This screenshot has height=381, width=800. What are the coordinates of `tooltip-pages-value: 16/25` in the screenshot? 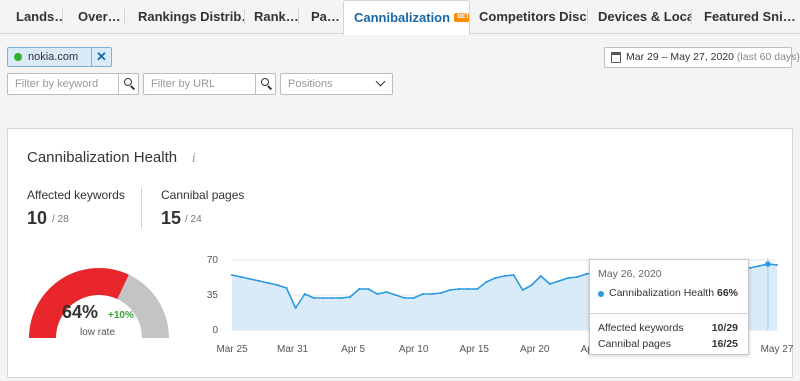 It's located at (724, 344).